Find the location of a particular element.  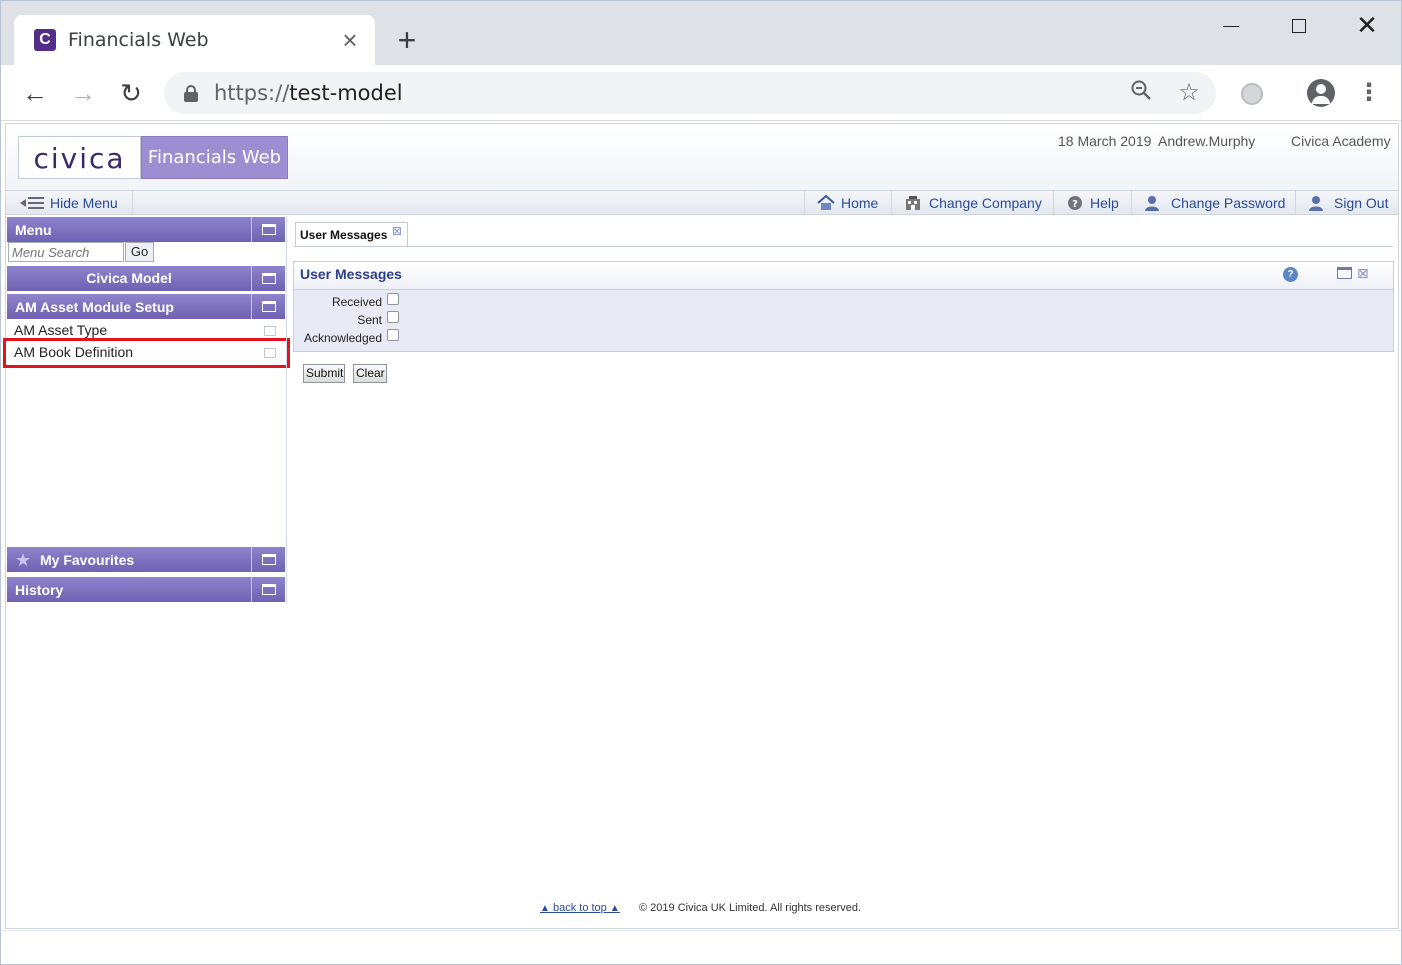

url-text: https://test-model is located at coordinates (308, 93).